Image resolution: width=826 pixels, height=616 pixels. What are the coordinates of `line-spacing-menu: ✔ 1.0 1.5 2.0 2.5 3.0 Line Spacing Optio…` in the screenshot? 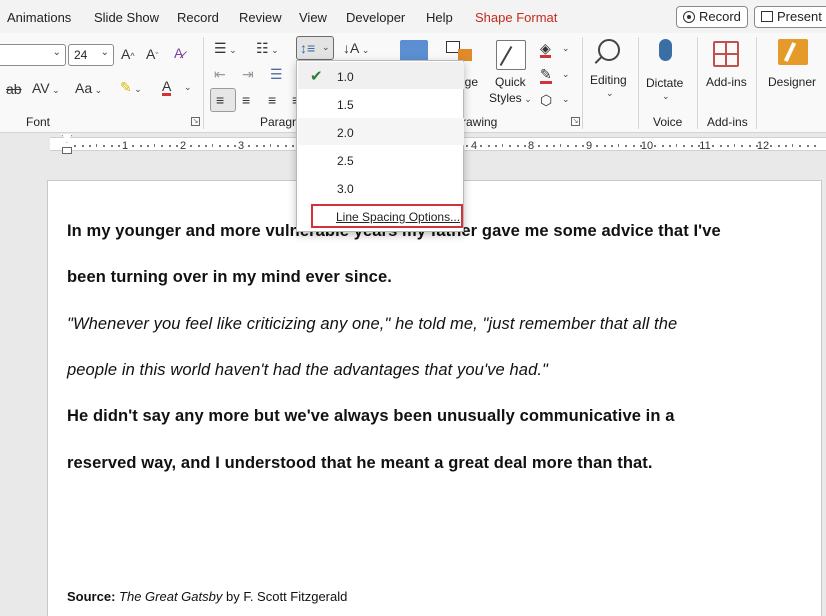 It's located at (380, 146).